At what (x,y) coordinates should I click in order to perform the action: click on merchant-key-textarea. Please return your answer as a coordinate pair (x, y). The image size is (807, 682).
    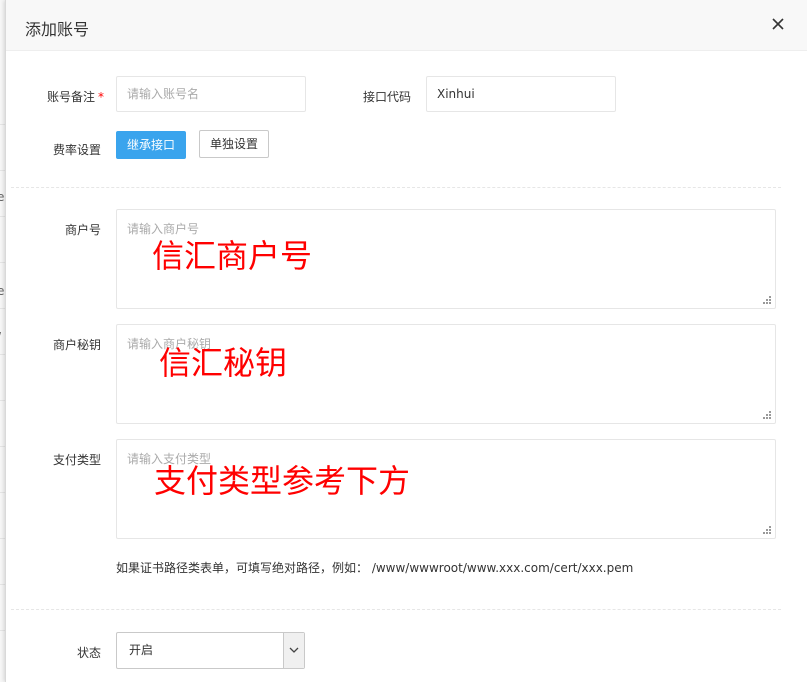
    Looking at the image, I should click on (446, 374).